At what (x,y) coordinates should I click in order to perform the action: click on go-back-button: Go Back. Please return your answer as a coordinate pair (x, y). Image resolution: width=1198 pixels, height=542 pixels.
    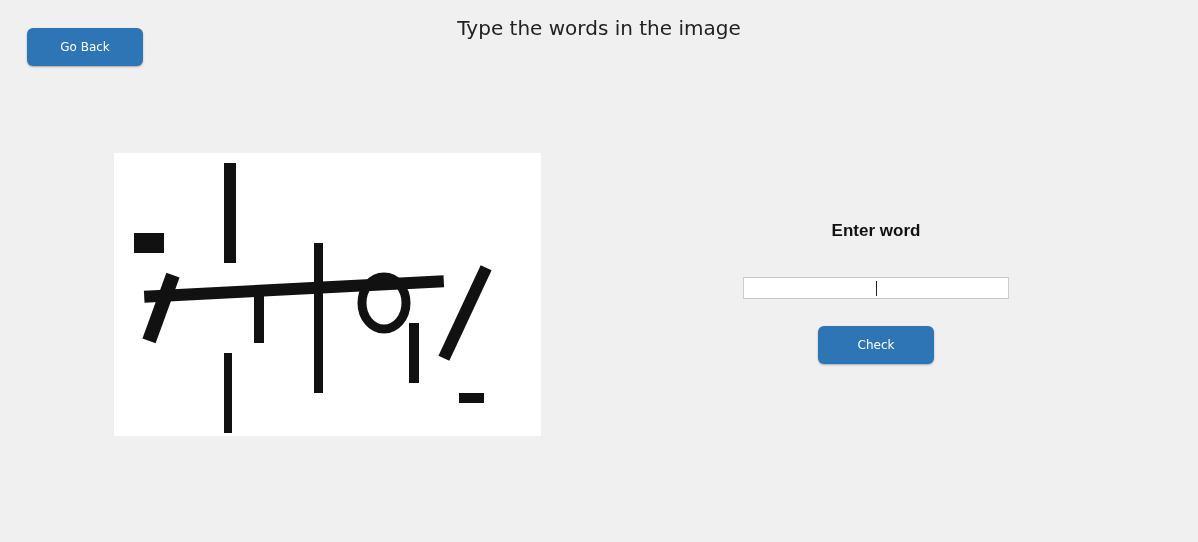
    Looking at the image, I should click on (85, 47).